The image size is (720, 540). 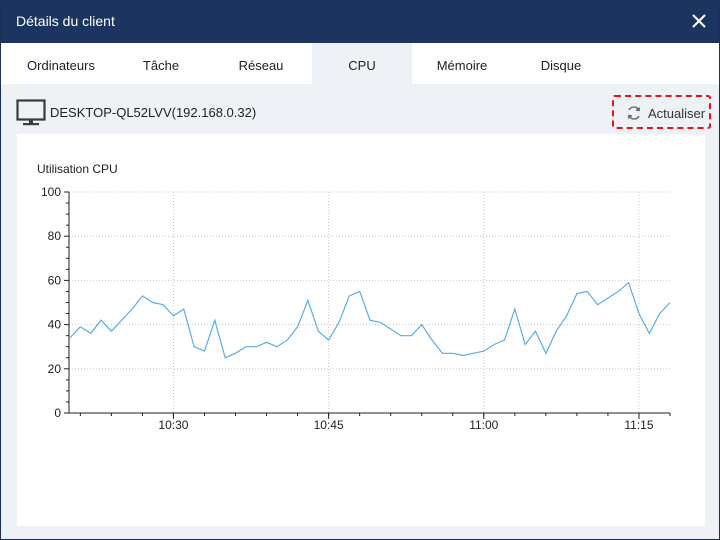 I want to click on tab-tache: Tâche, so click(x=161, y=63).